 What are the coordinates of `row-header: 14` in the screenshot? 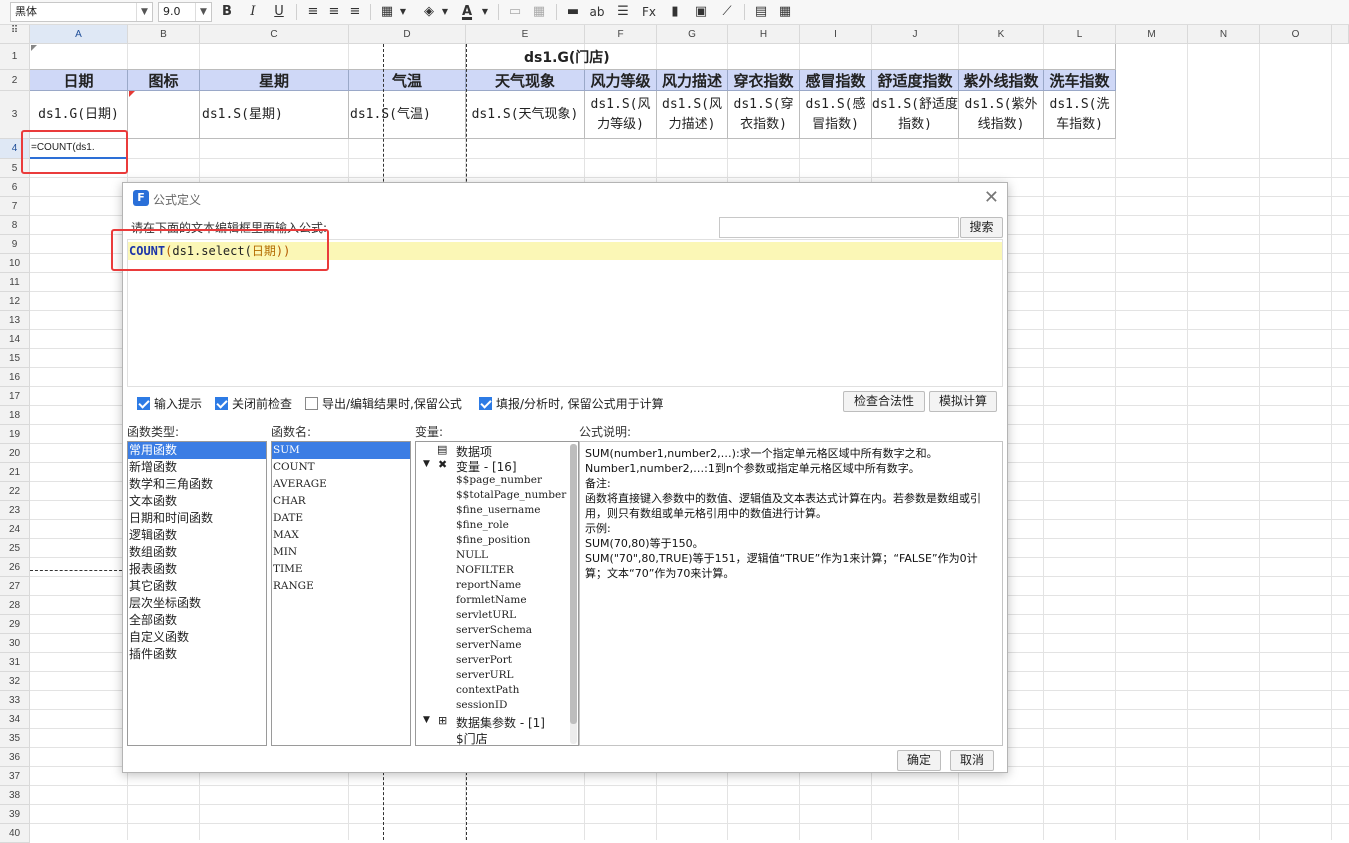 It's located at (15, 339).